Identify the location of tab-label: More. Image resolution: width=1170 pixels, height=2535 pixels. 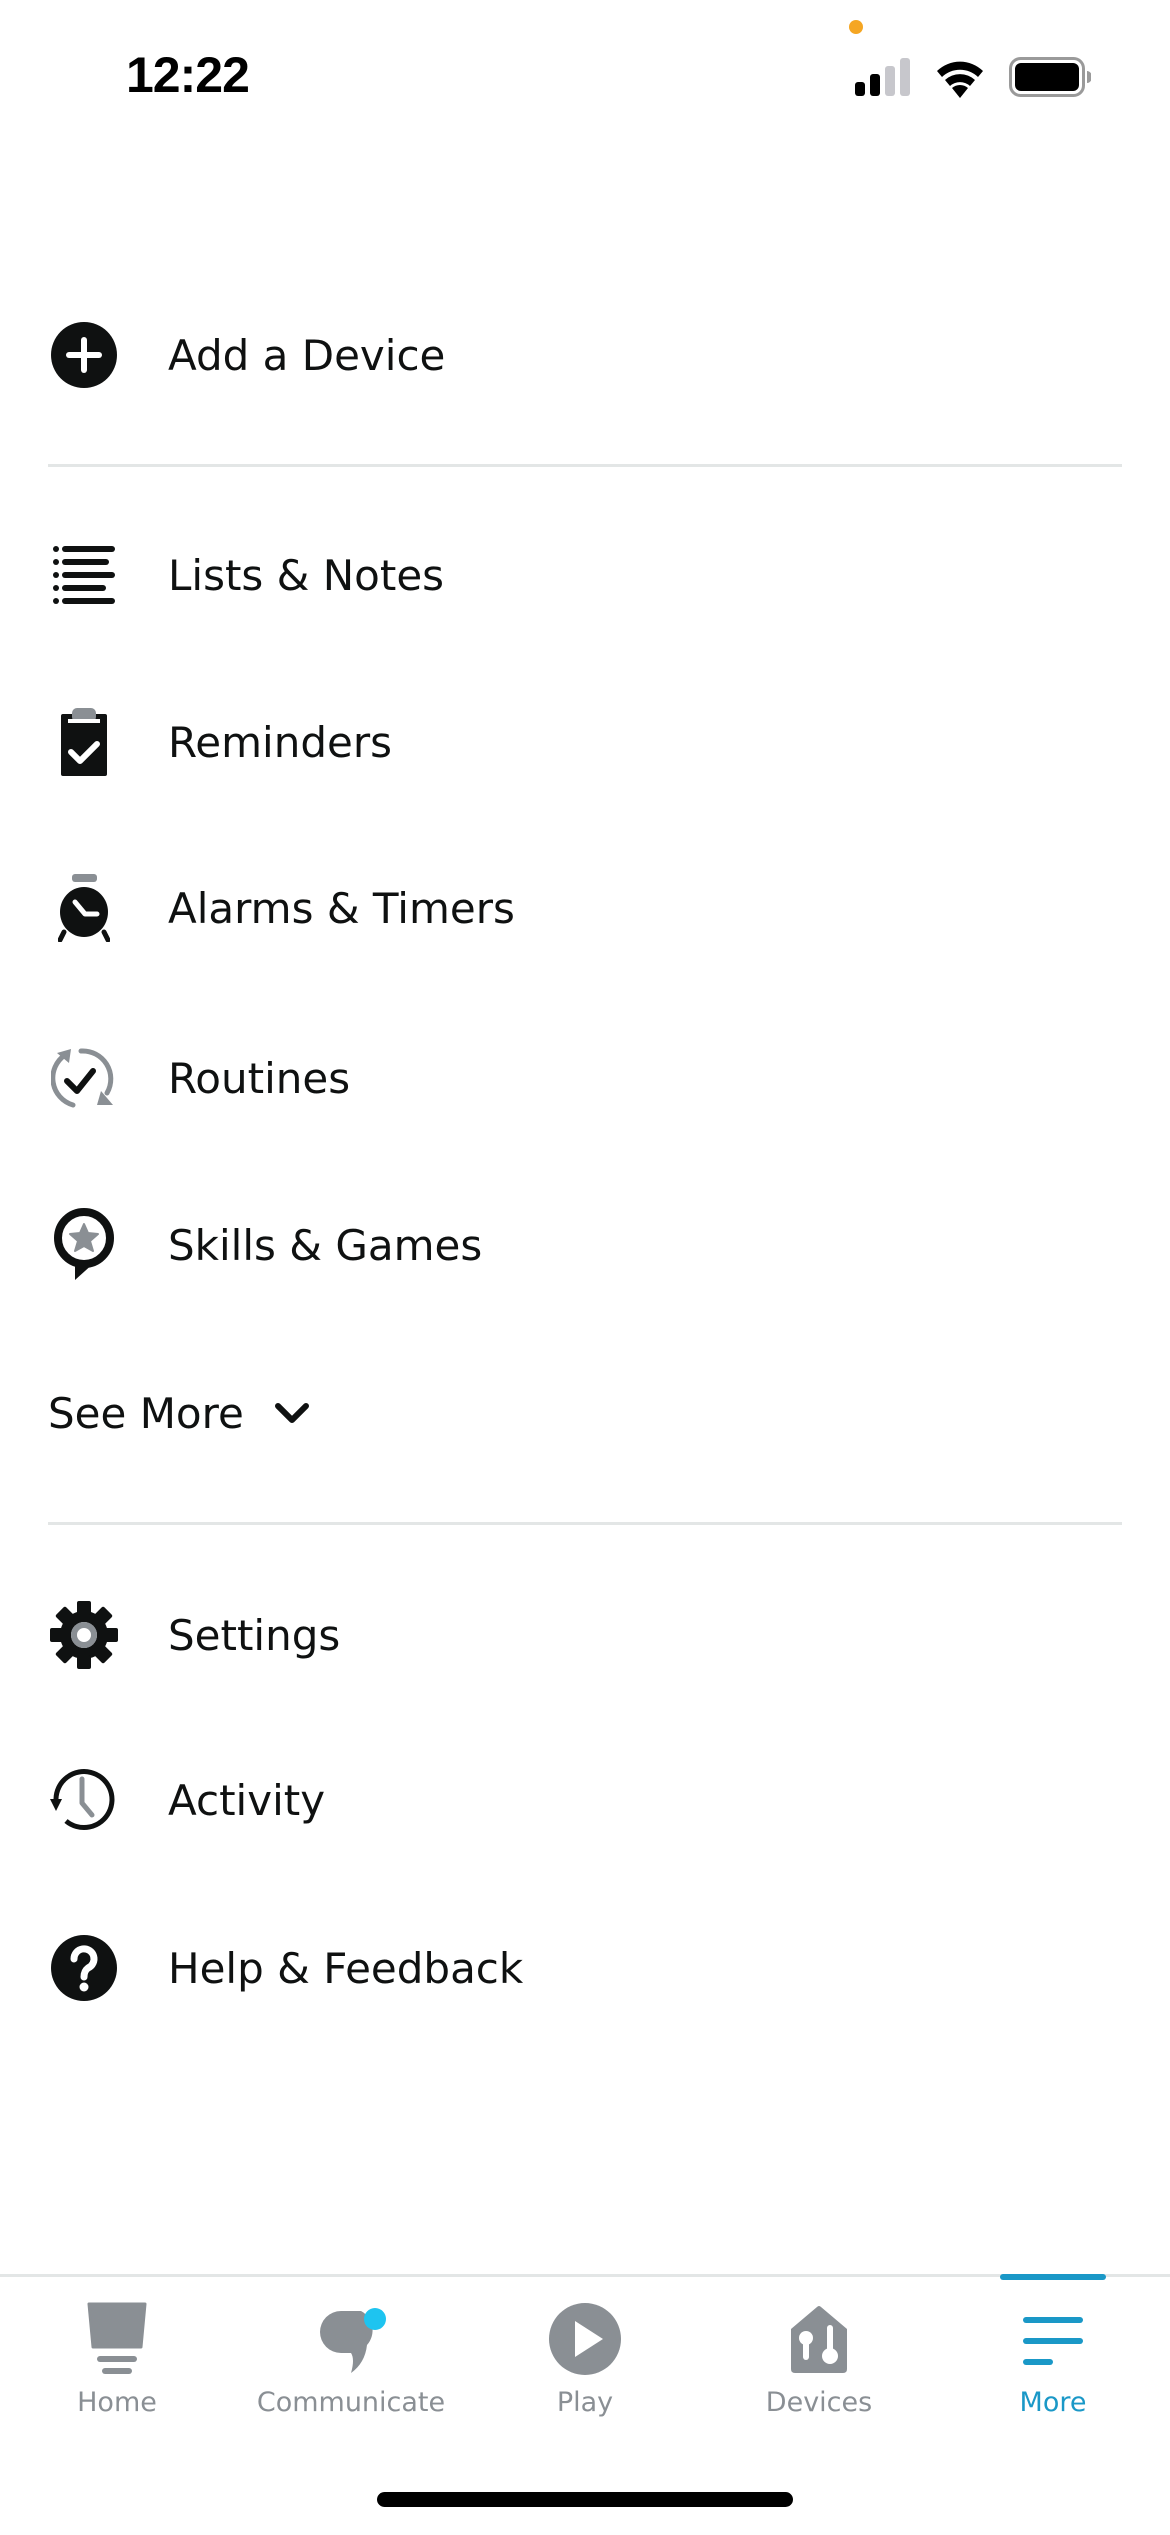
(1053, 2402).